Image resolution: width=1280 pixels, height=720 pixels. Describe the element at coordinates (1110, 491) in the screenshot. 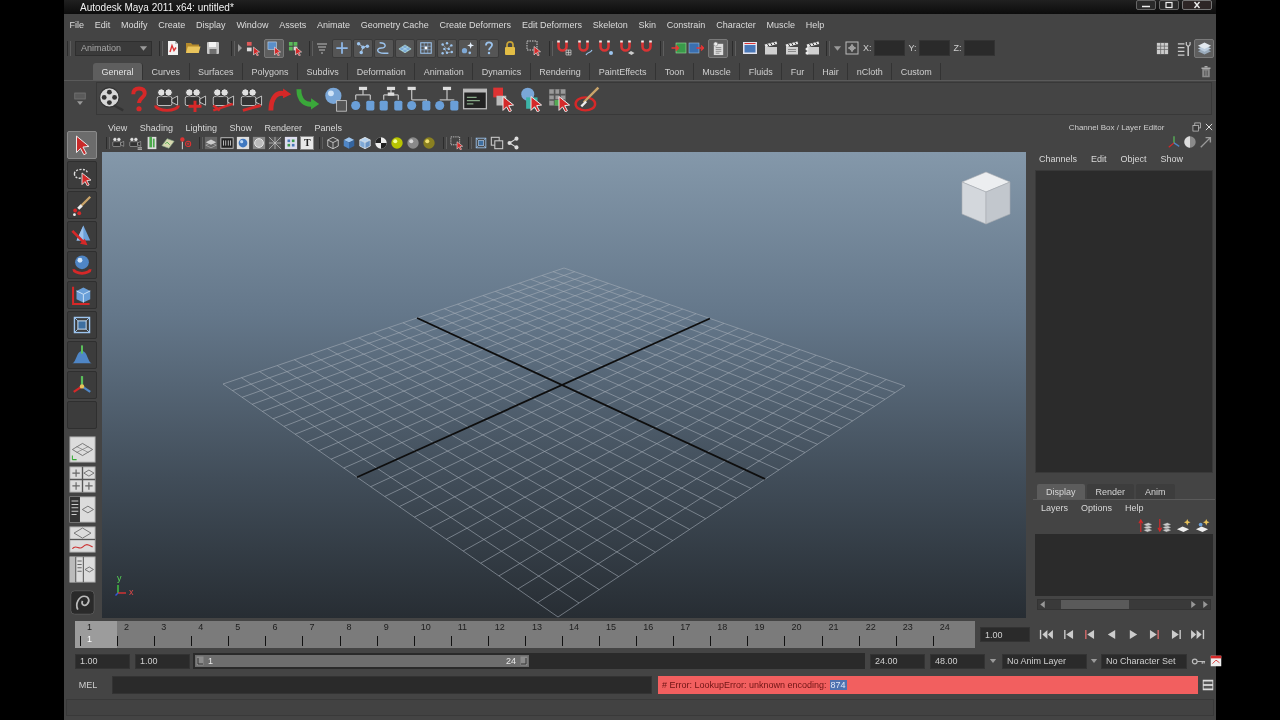

I see `layer-tab: Render` at that location.